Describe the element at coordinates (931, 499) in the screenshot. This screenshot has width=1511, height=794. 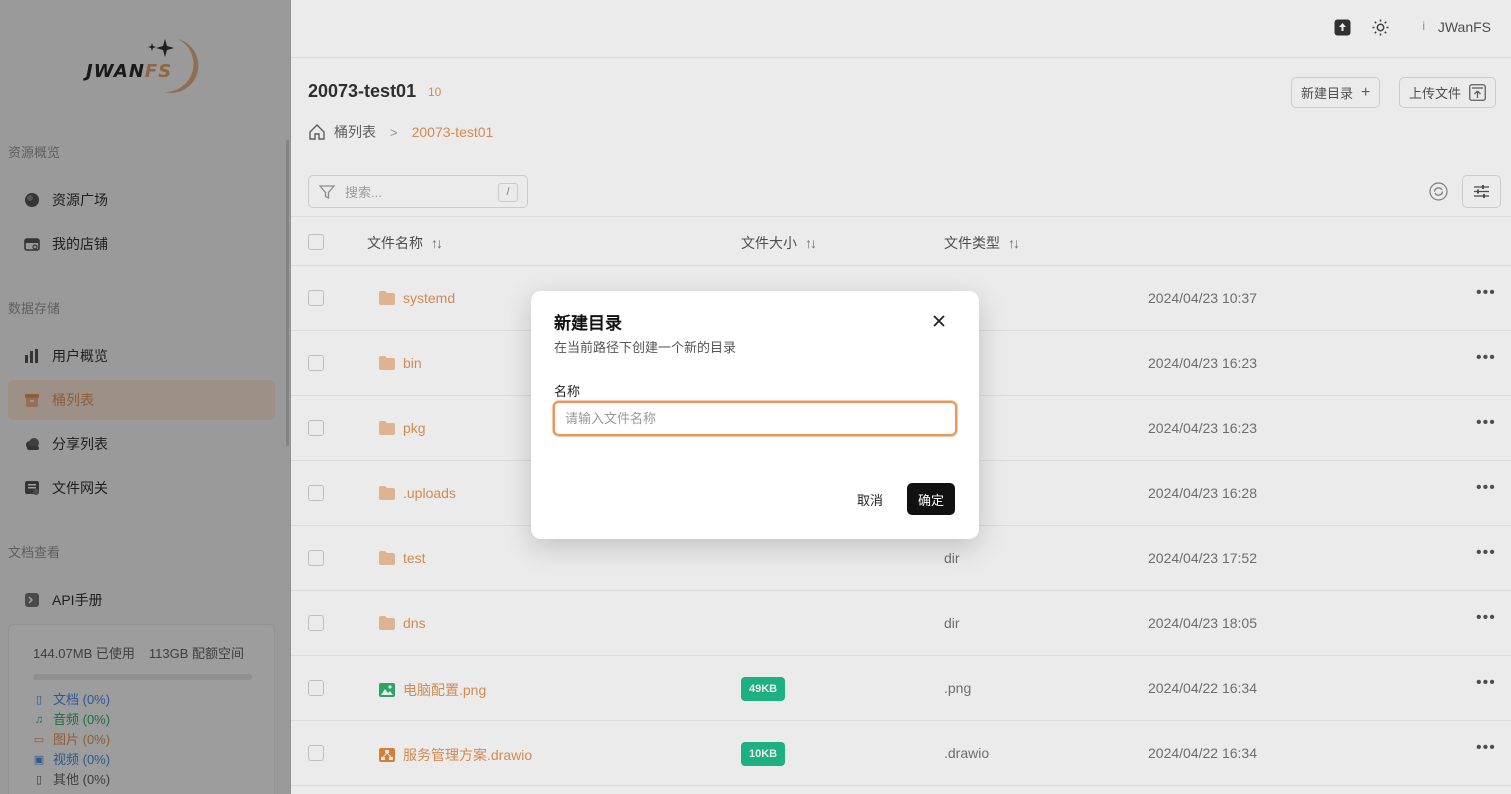
I see `confirm-button: 确定` at that location.